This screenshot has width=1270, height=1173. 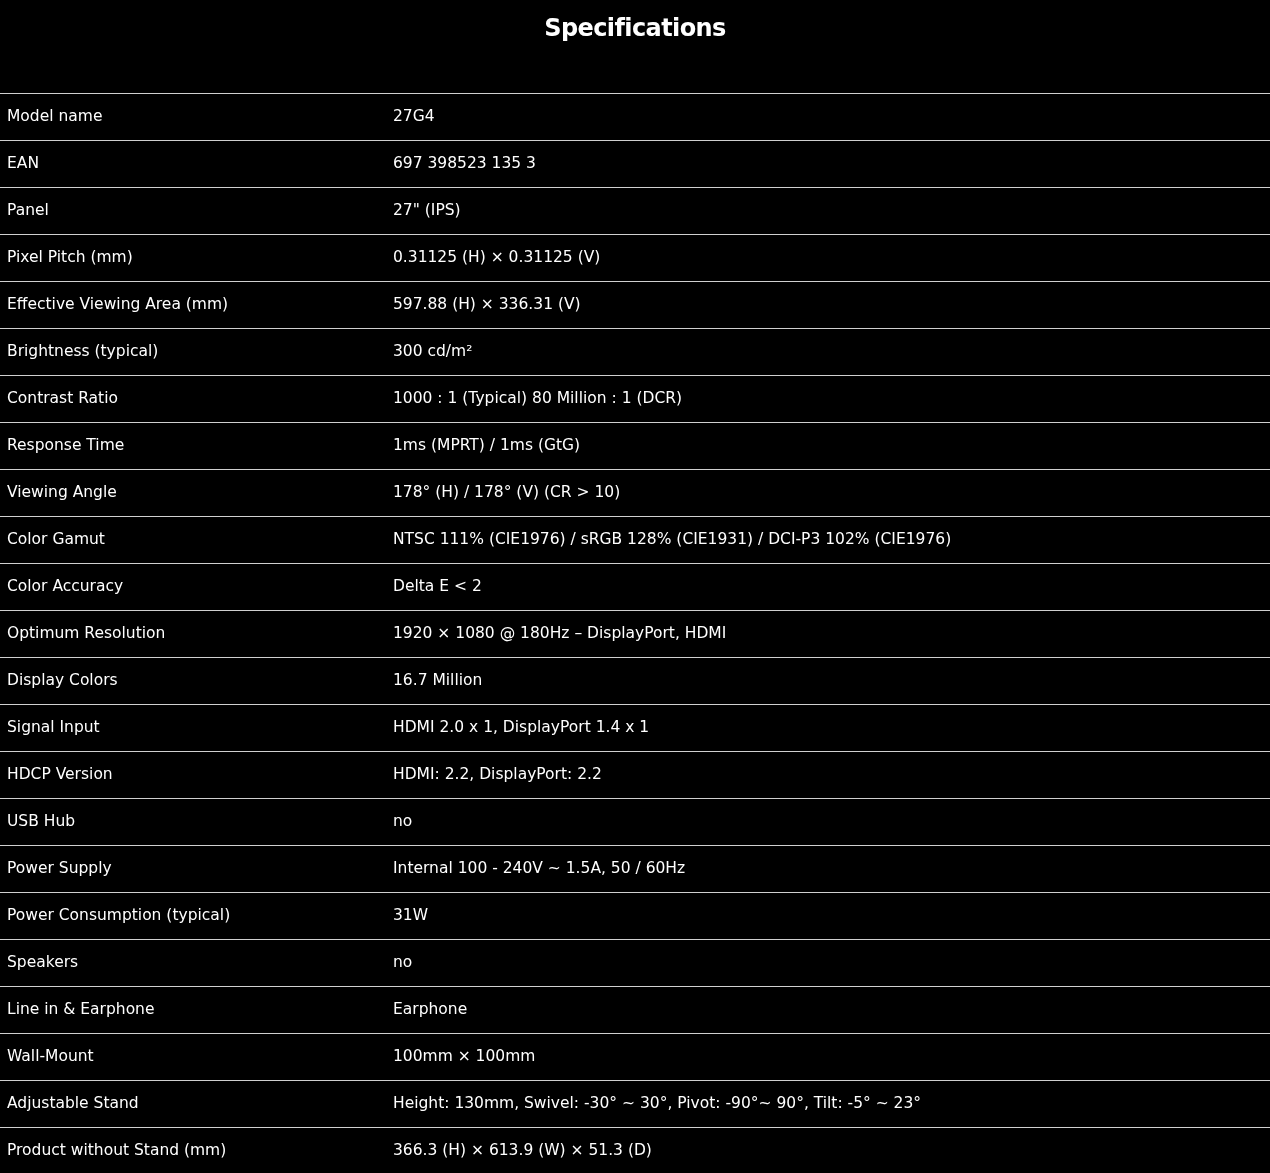 What do you see at coordinates (487, 446) in the screenshot?
I see `spec-value: 1ms (MPRT) / 1ms (GtG)` at bounding box center [487, 446].